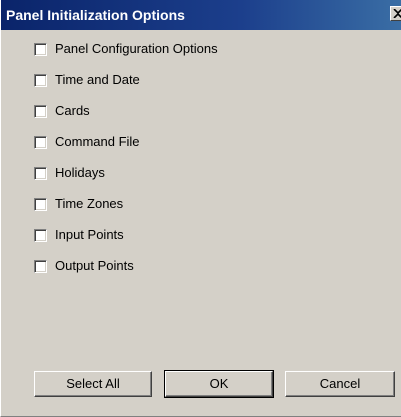  What do you see at coordinates (40, 204) in the screenshot?
I see `time-zones-checkbox` at bounding box center [40, 204].